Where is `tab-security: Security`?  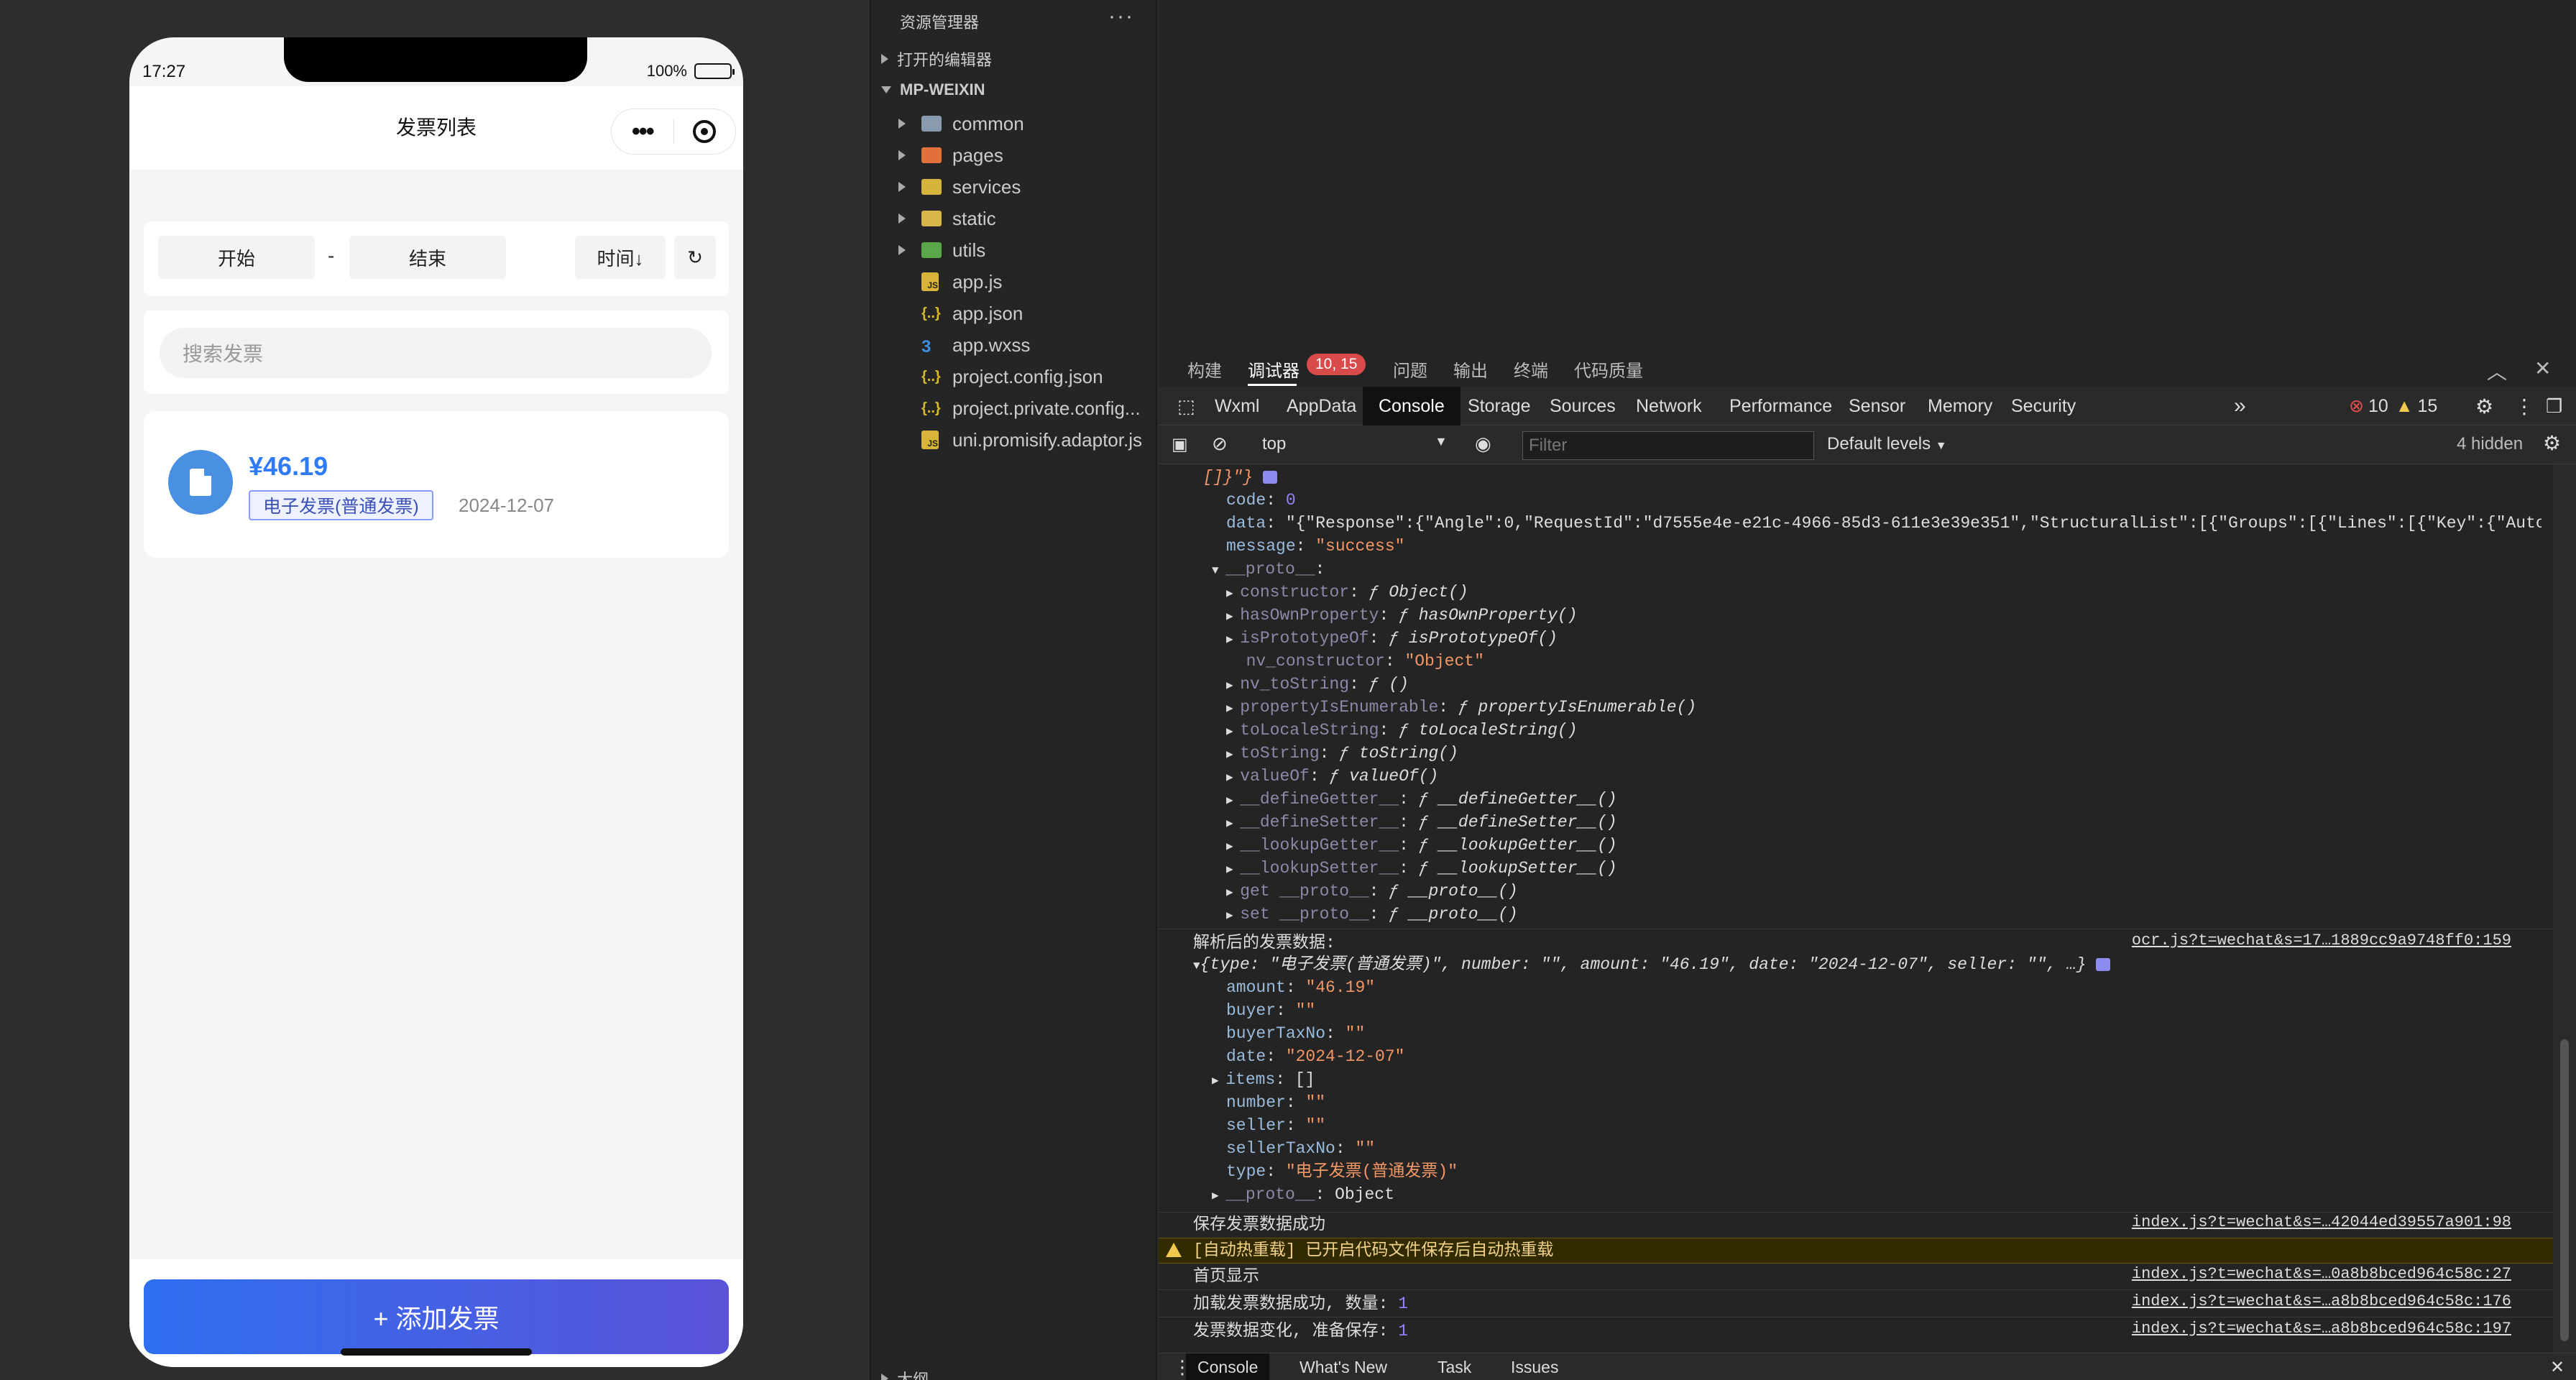
tab-security: Security is located at coordinates (2043, 406).